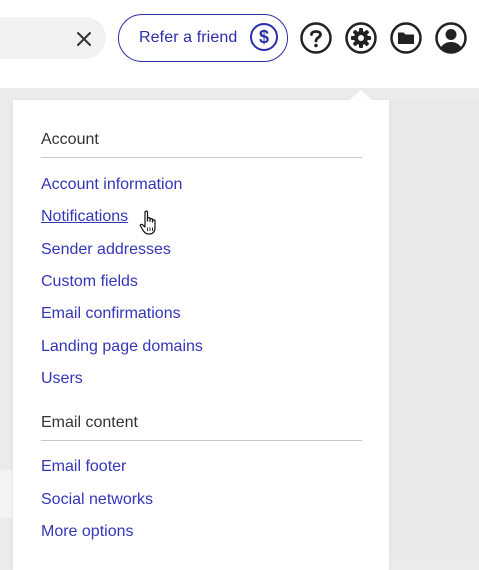 The height and width of the screenshot is (570, 479). What do you see at coordinates (264, 37) in the screenshot?
I see `dollar-icon: $` at bounding box center [264, 37].